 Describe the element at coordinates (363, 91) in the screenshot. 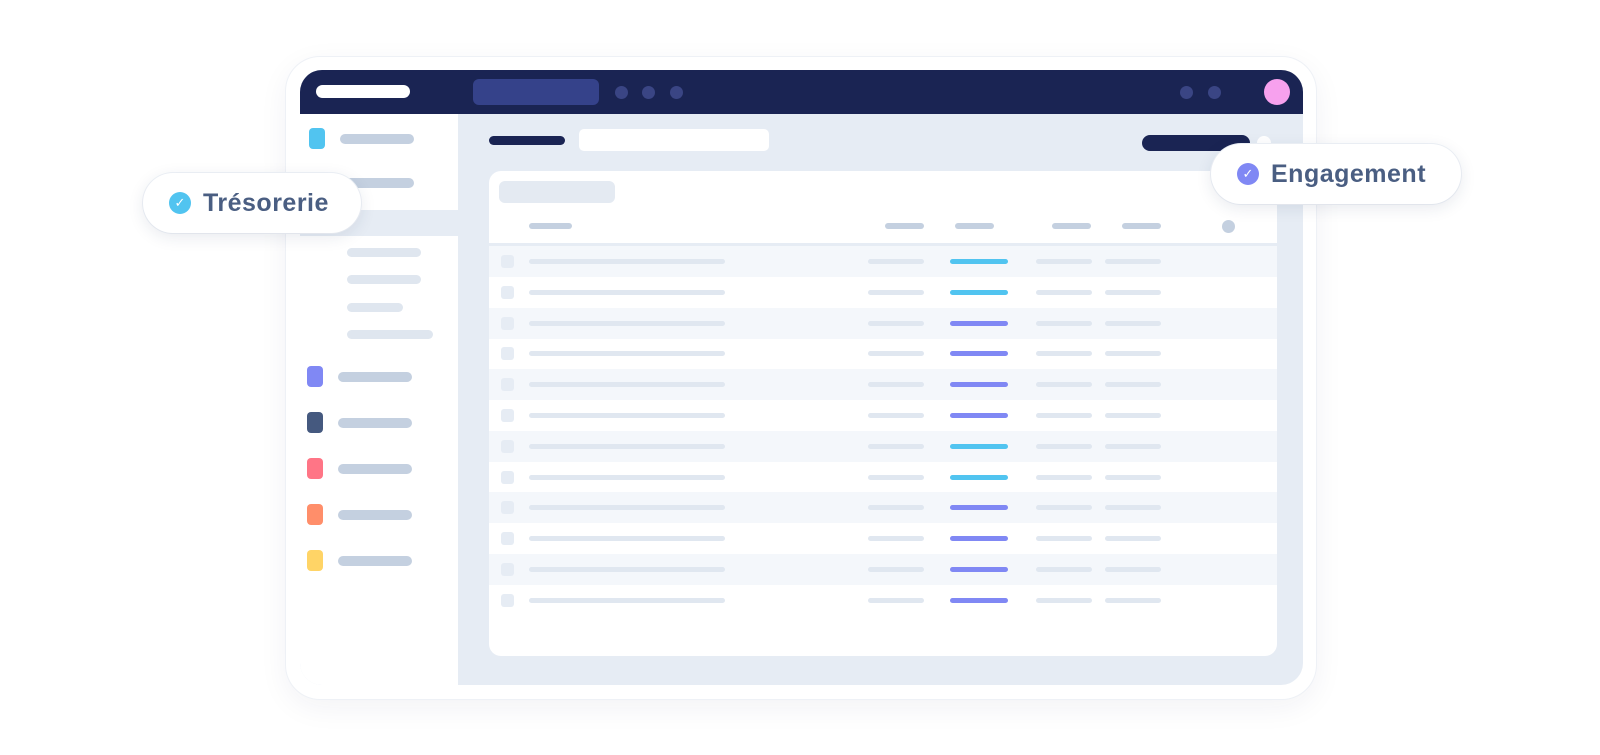

I see `app-logo` at that location.